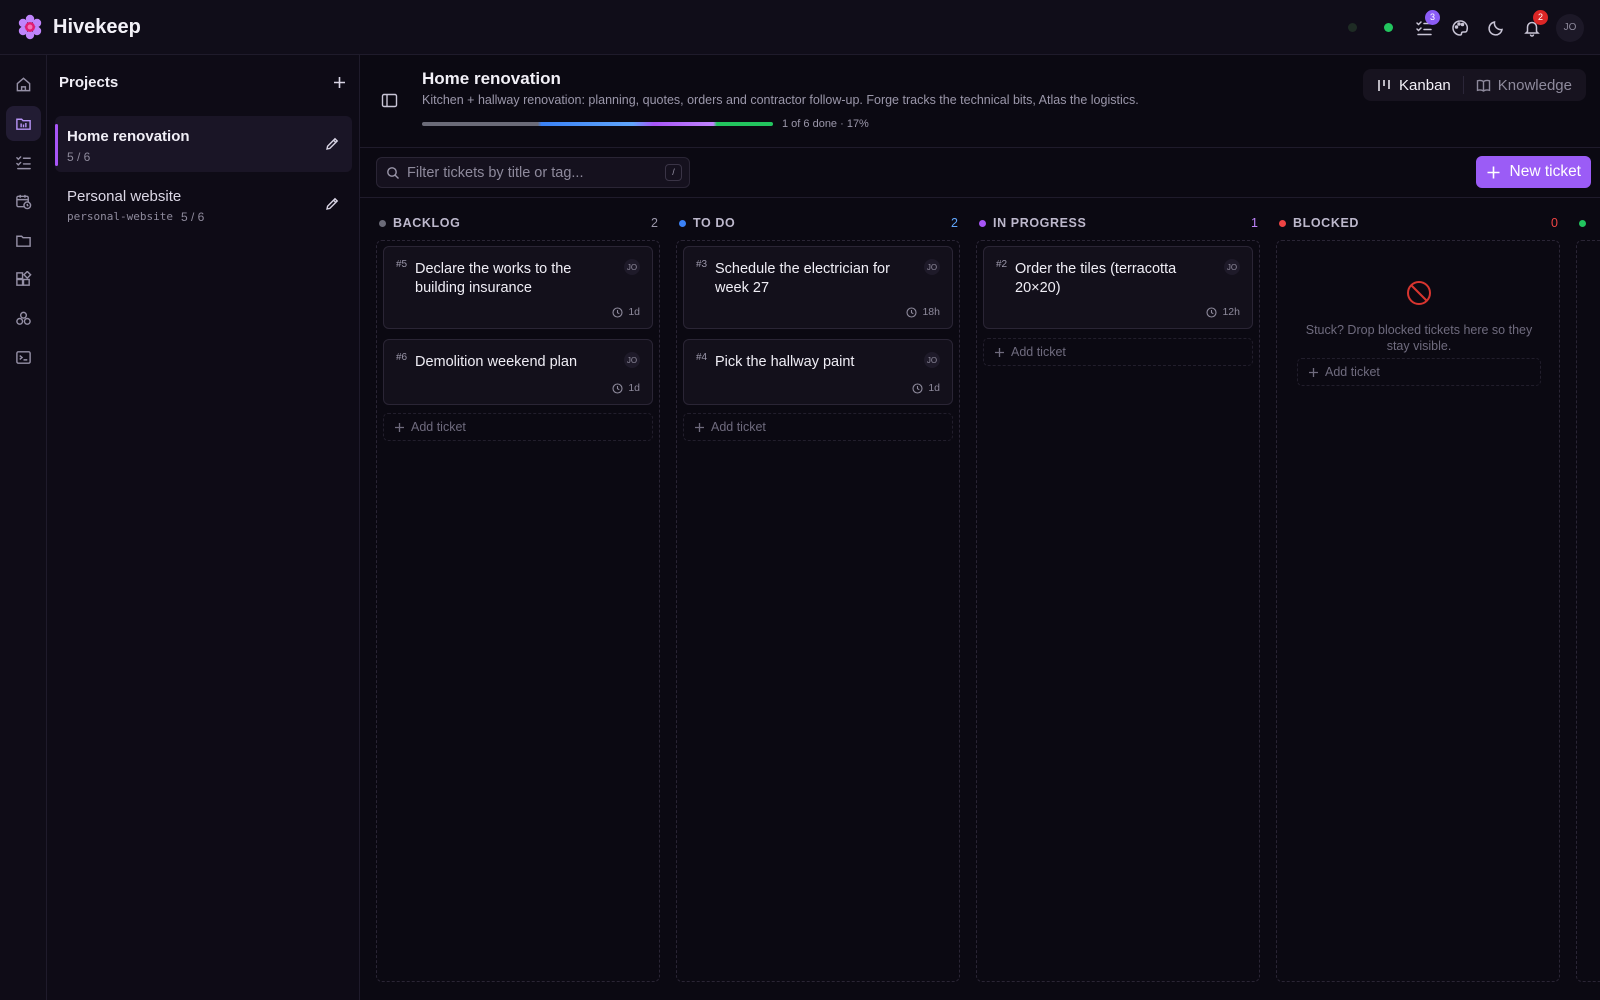 The image size is (1600, 1000). I want to click on ticket-number: #3, so click(702, 264).